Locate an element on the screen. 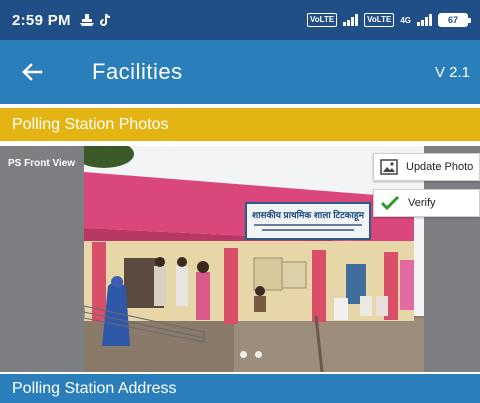  status-right-icons: VoLTE VoLTE 4G 67 is located at coordinates (389, 20).